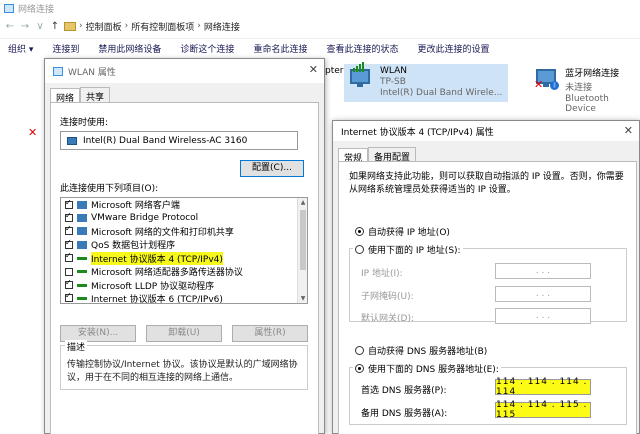  I want to click on explorer-titlebar: 网络连接, so click(320, 8).